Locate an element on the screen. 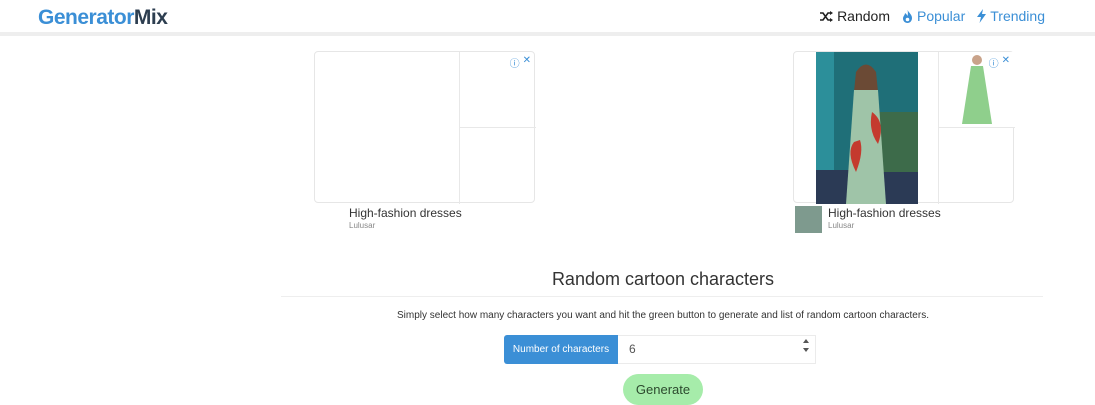 This screenshot has height=405, width=1095. site-logo: GeneratorMix is located at coordinates (103, 18).